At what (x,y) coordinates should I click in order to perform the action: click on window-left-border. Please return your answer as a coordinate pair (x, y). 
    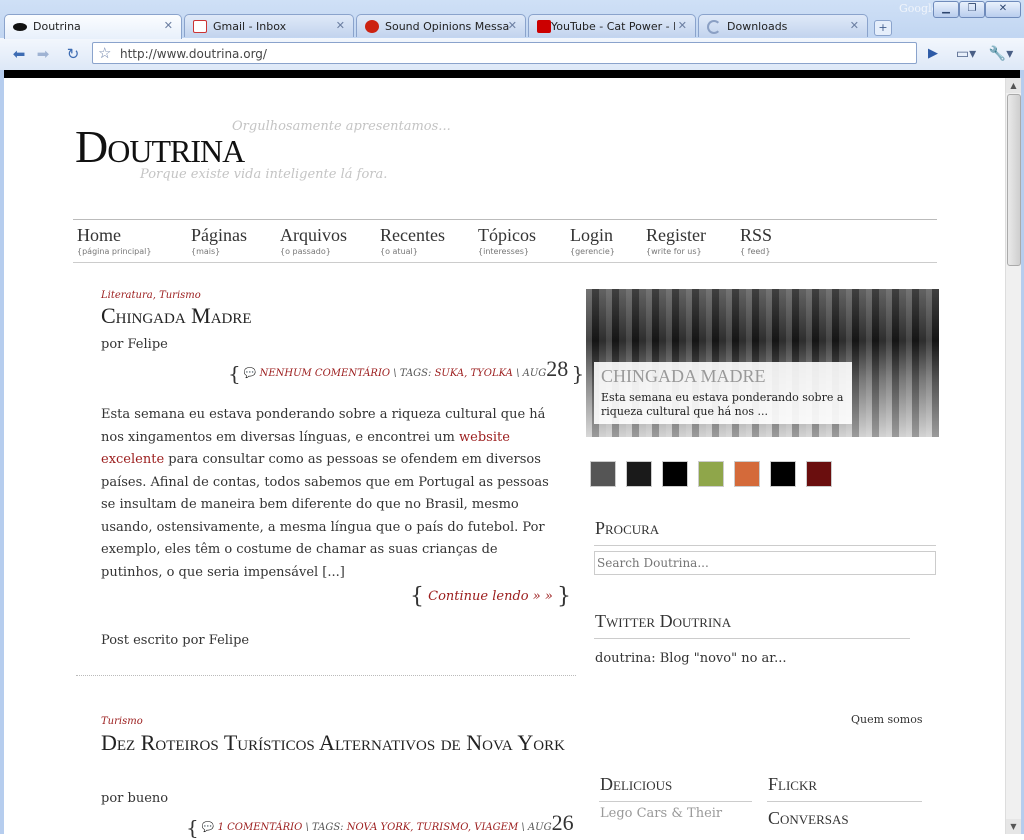
    Looking at the image, I should click on (2, 452).